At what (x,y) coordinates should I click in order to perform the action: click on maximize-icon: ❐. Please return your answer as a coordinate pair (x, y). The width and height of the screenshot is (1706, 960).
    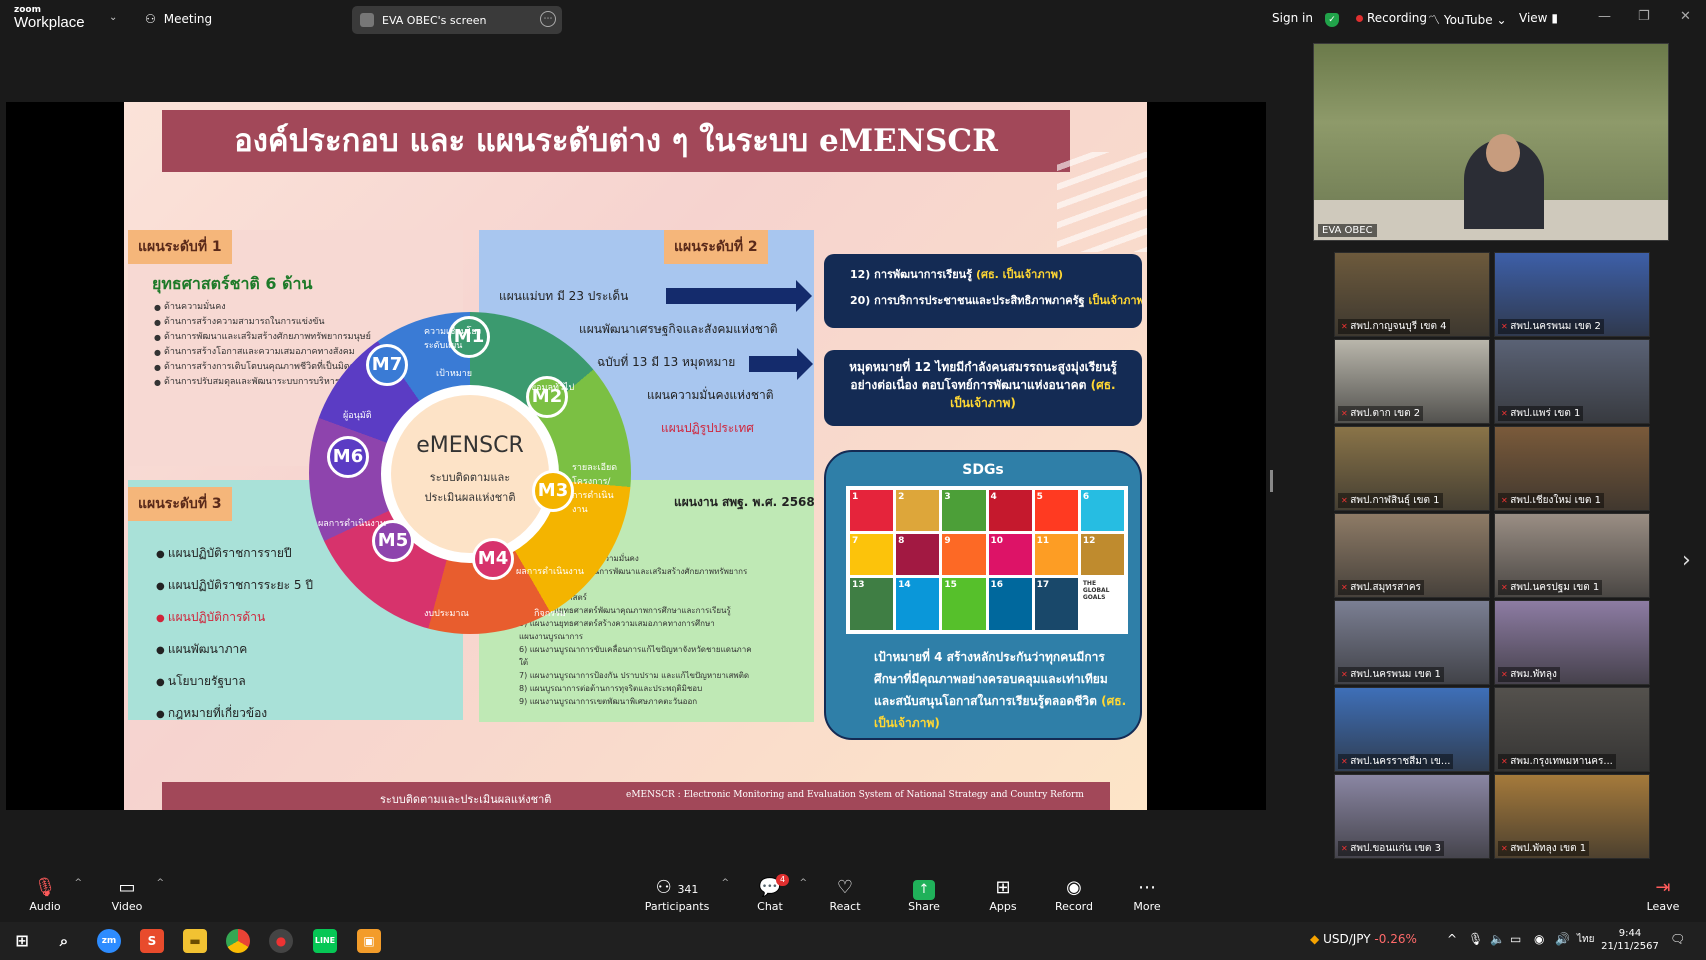
    Looking at the image, I should click on (1644, 16).